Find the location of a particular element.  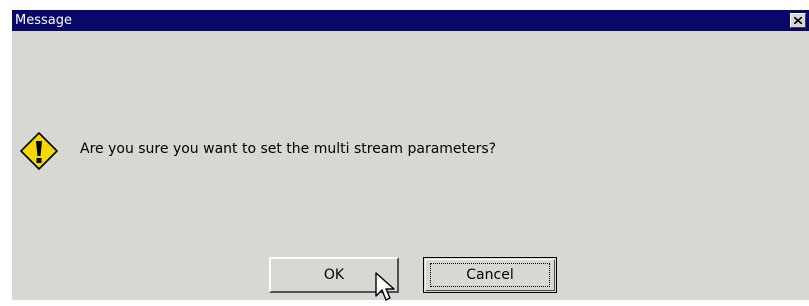

cancel-button-label: Cancel is located at coordinates (490, 275).